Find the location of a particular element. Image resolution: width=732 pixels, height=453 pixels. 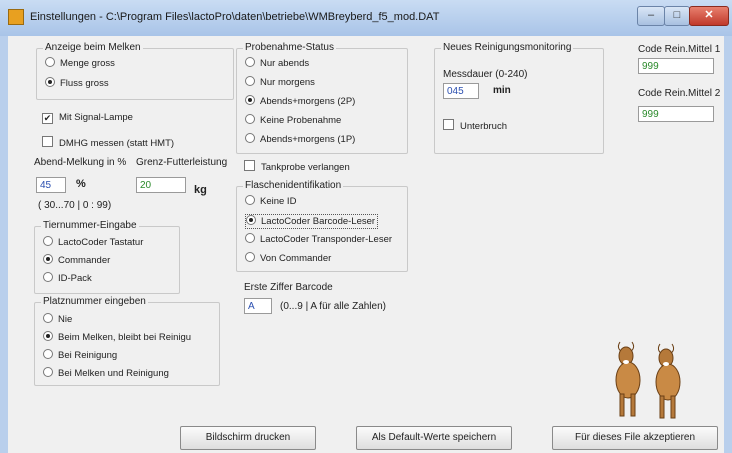

accept-button: Für dieses File akzeptieren is located at coordinates (635, 438).